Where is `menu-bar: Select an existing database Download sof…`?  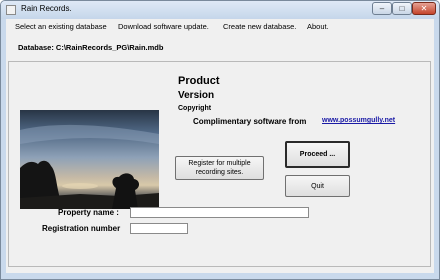
menu-bar: Select an existing database Download sof… is located at coordinates (220, 27).